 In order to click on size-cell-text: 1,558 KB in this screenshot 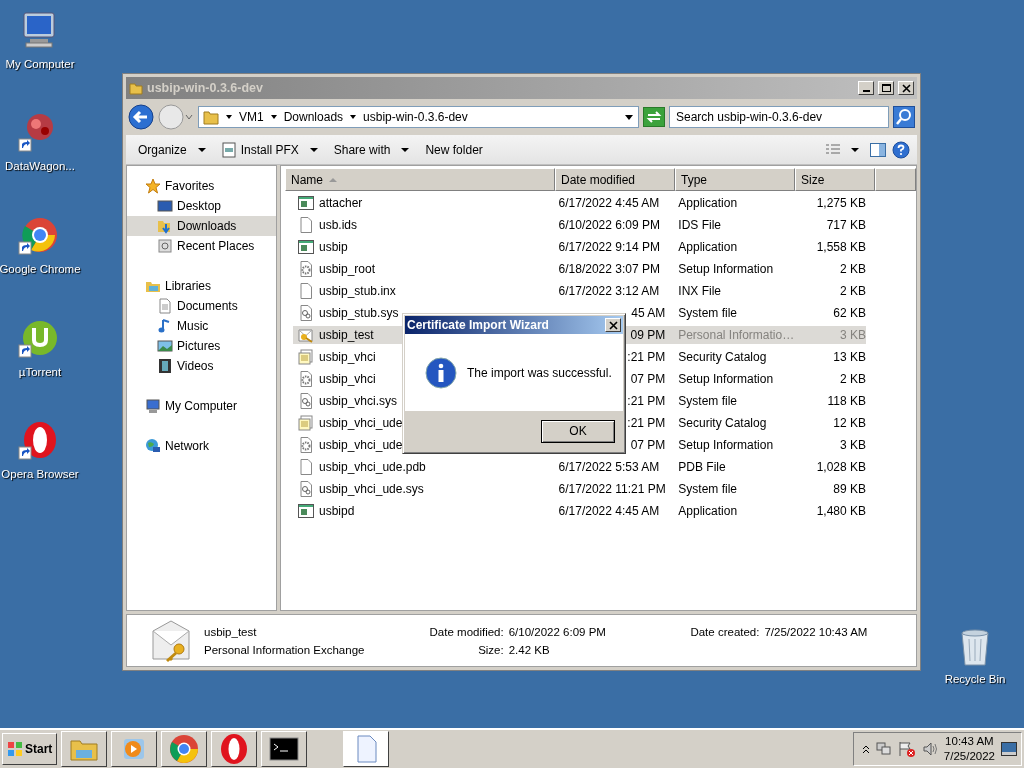, I will do `click(840, 247)`.